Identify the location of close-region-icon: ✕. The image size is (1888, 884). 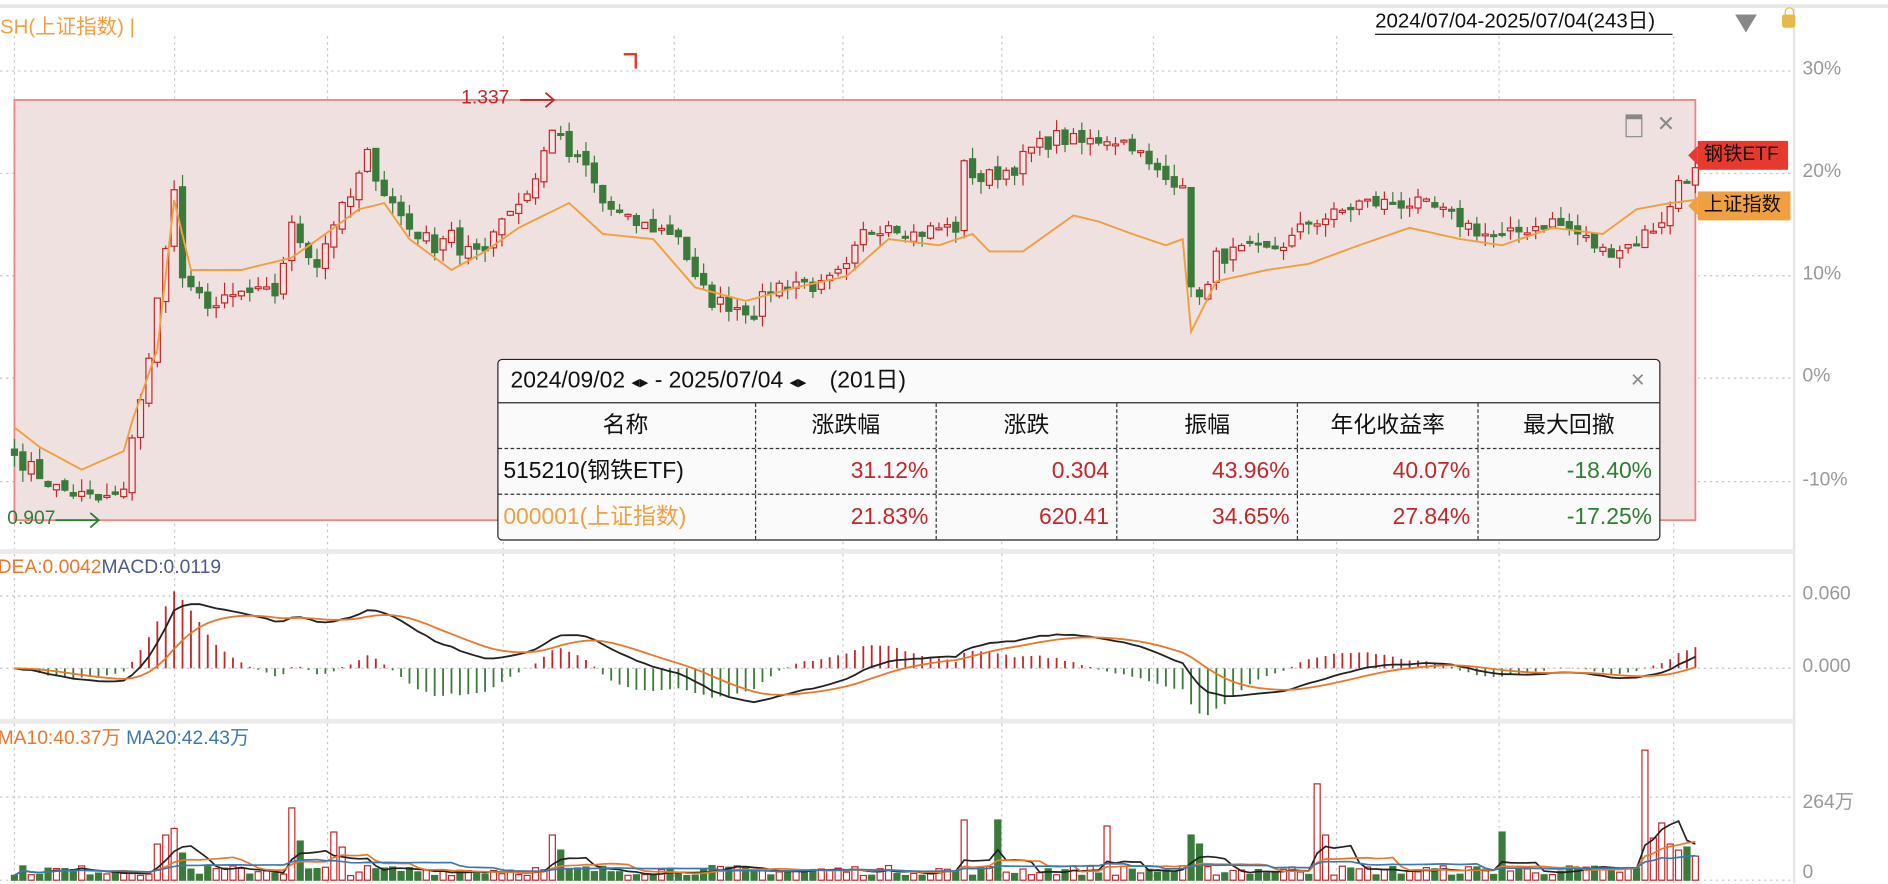
(1666, 124).